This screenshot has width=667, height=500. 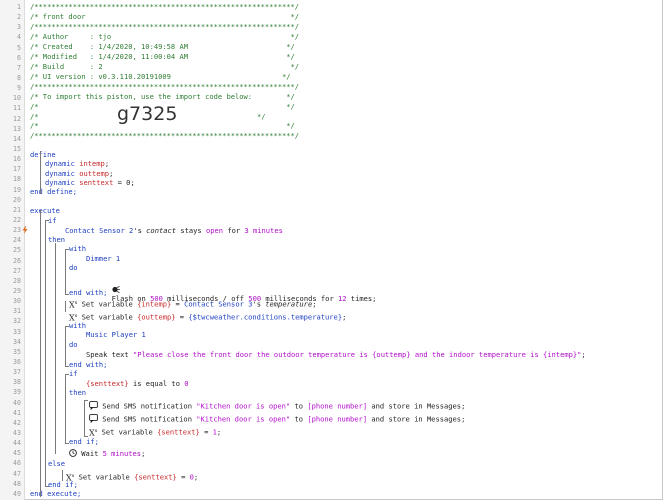 I want to click on variable-declaration: dynamic senttext = 0;, so click(x=90, y=183).